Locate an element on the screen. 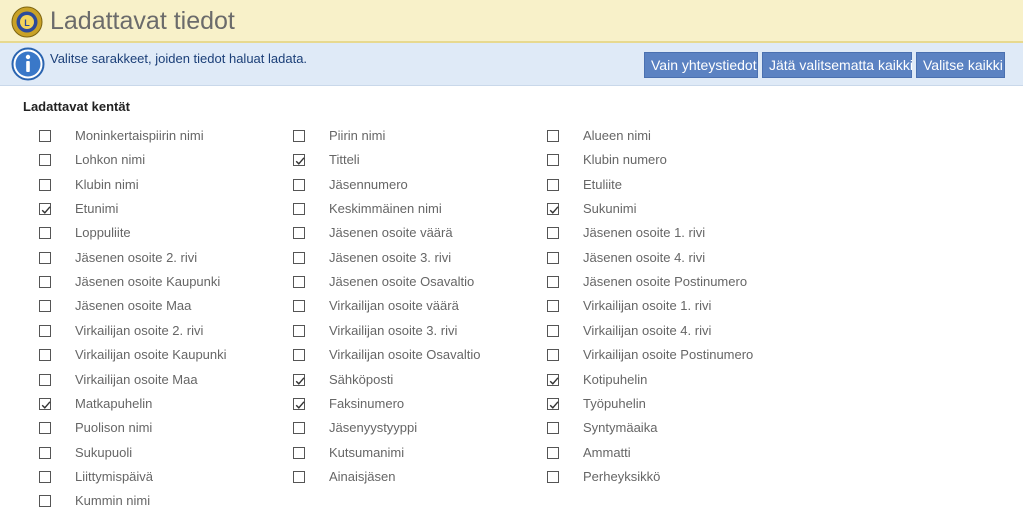 Image resolution: width=1023 pixels, height=518 pixels. field-option: Lohkon nimi is located at coordinates (159, 161).